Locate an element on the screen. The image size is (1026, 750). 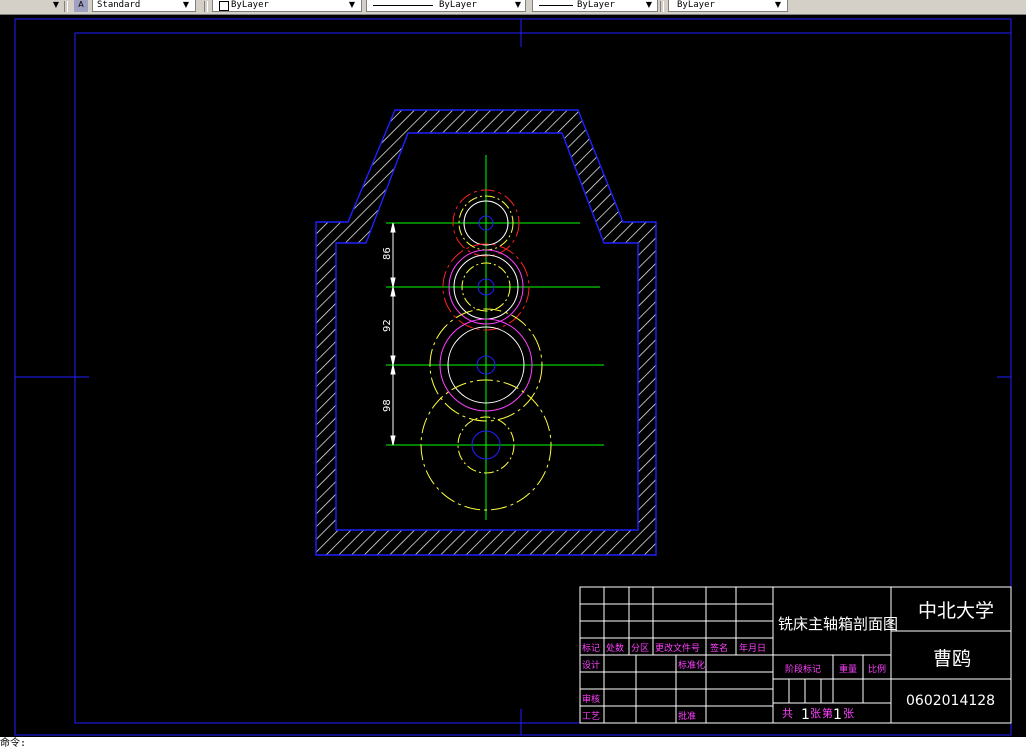
layer-color-dropdown-icon: ▼ is located at coordinates (352, 6).